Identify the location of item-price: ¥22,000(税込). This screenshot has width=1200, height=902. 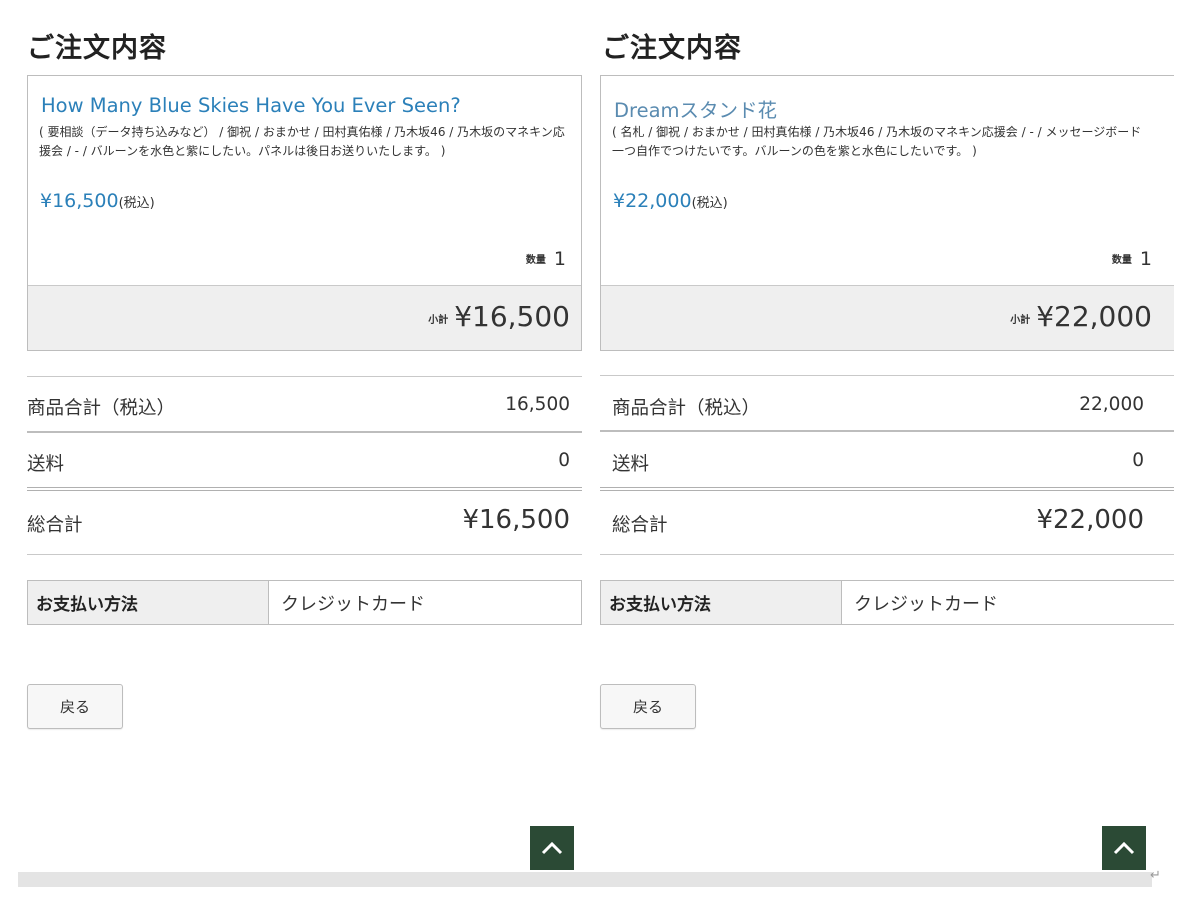
(670, 201).